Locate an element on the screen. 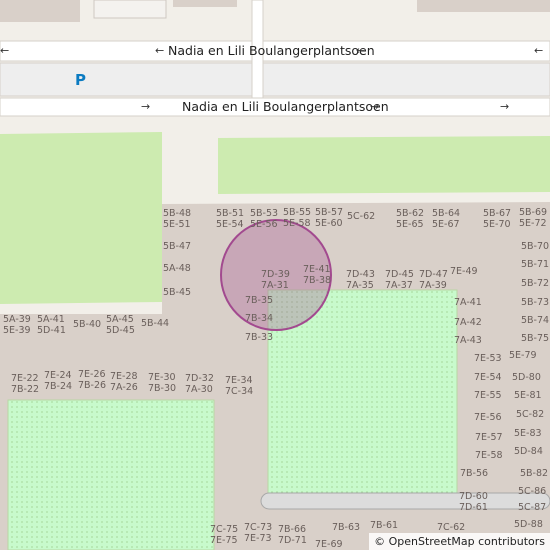 Image resolution: width=550 pixels, height=550 pixels. footpath is located at coordinates (405, 501).